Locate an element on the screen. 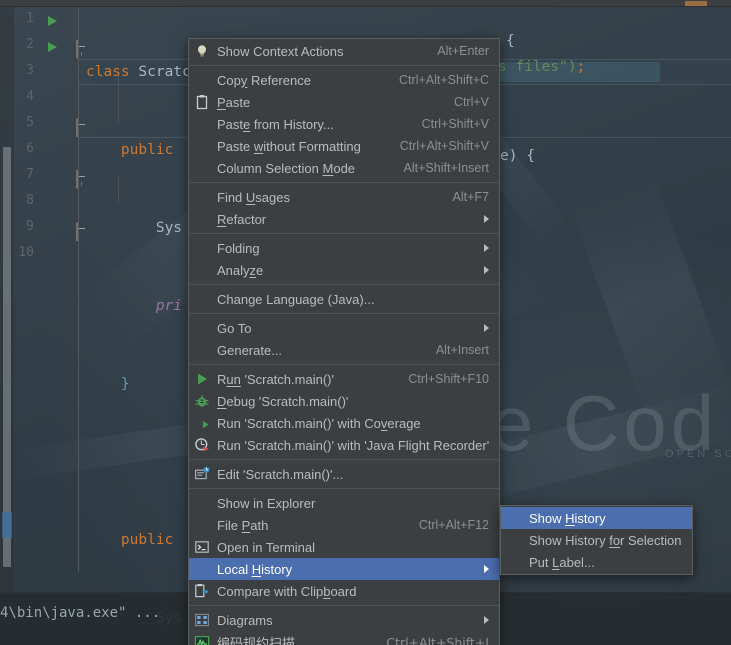  menu-item-shortcut: Alt+Shift+Insert is located at coordinates (446, 168).